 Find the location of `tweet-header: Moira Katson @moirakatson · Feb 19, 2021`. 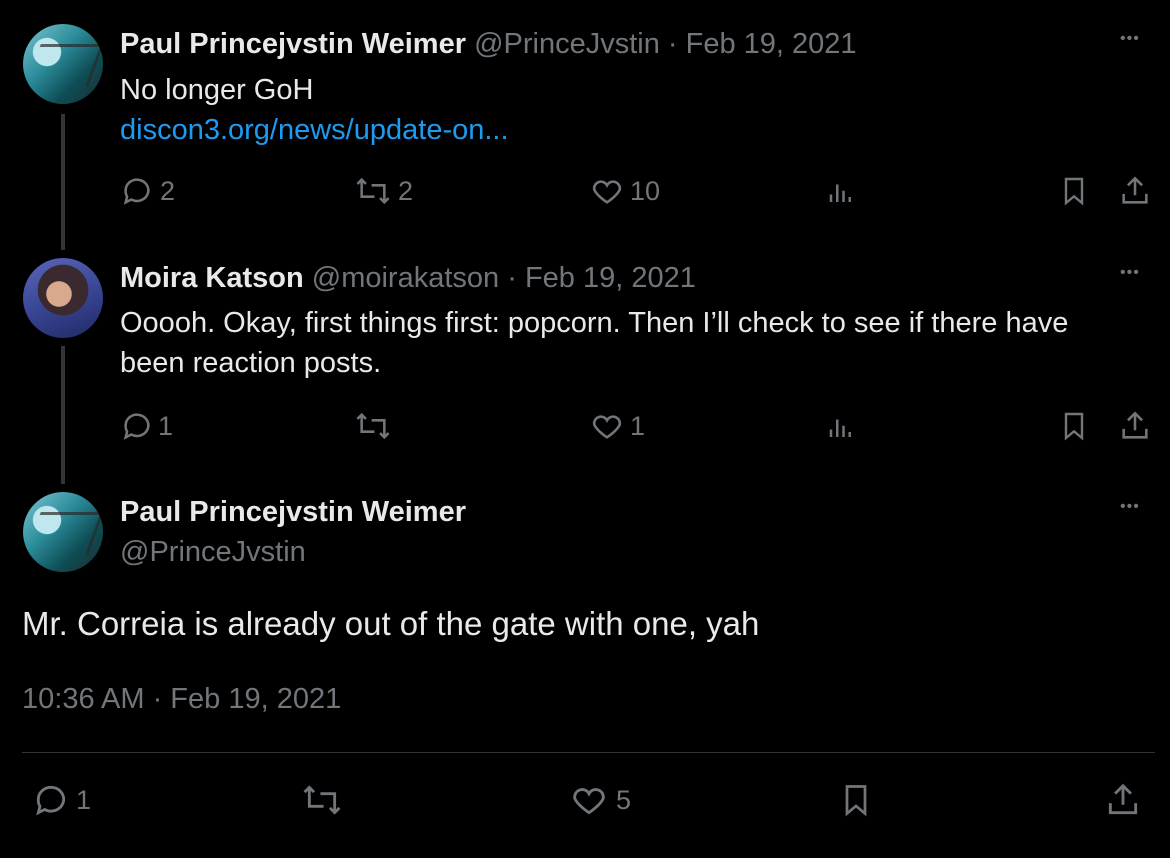

tweet-header: Moira Katson @moirakatson · Feb 19, 2021 is located at coordinates (408, 278).